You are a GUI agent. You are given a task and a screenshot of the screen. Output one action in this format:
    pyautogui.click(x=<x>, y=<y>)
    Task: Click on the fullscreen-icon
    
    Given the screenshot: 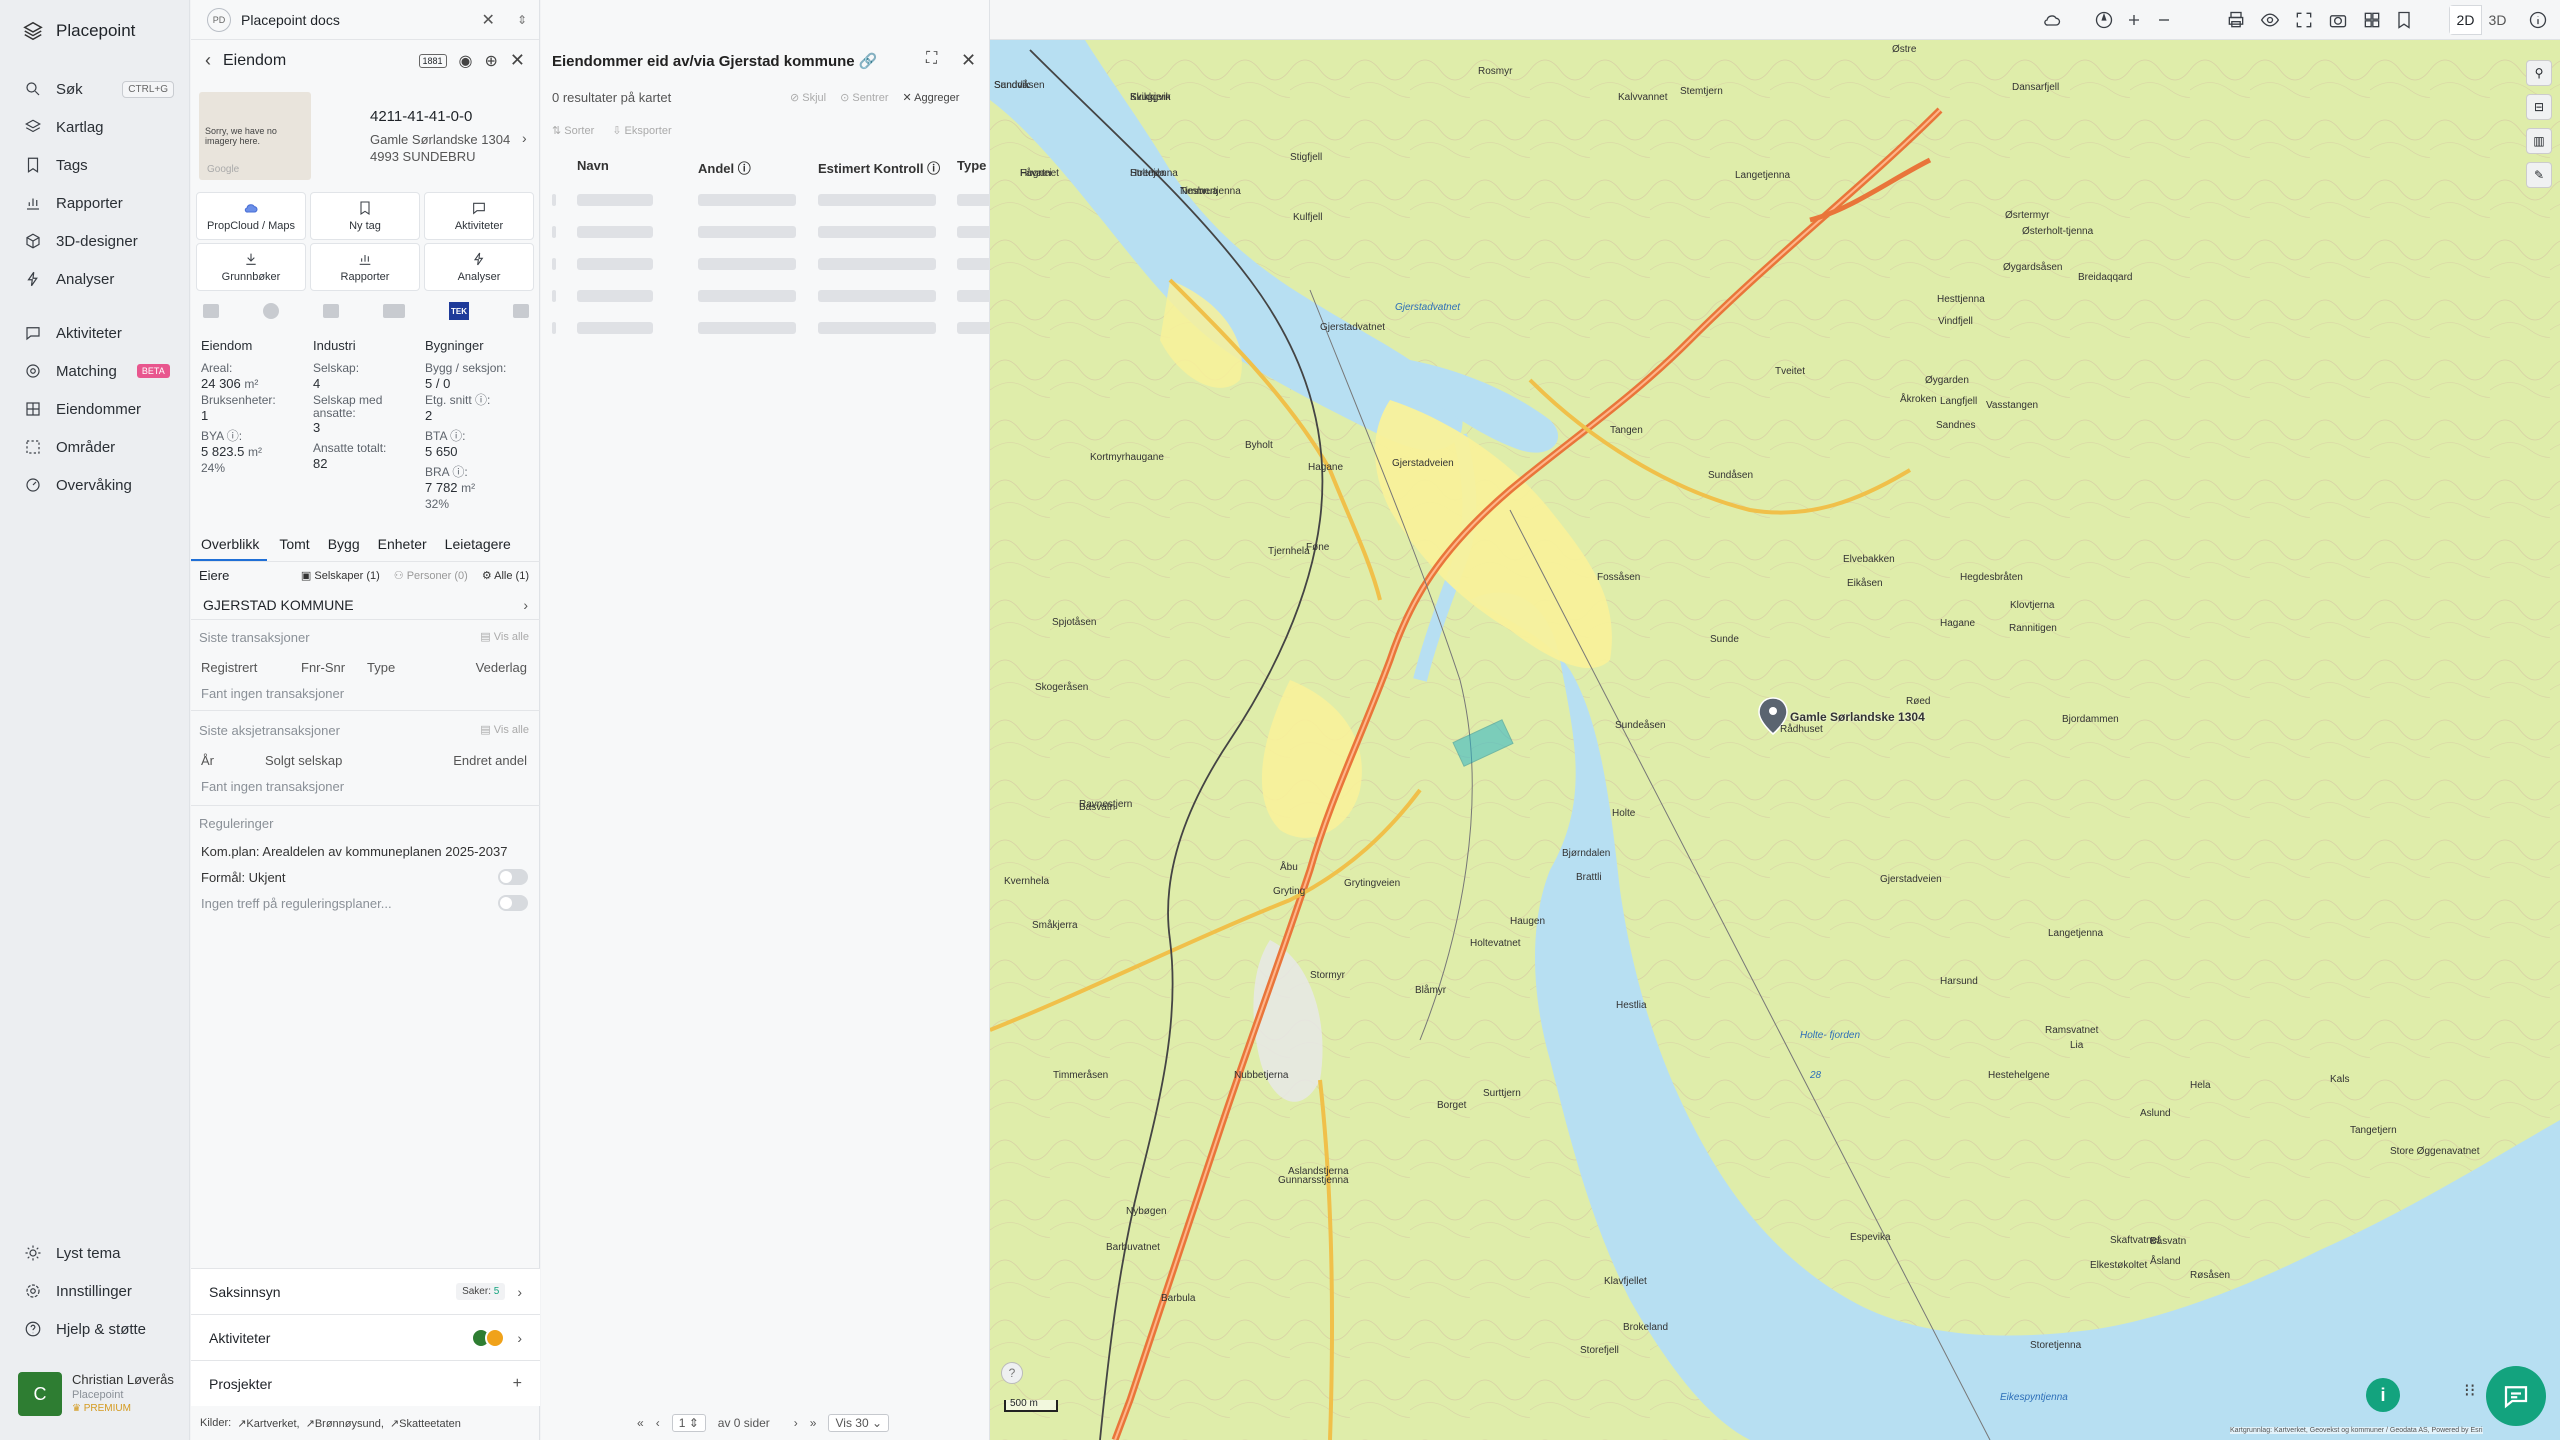 What is the action you would take?
    pyautogui.click(x=2304, y=20)
    